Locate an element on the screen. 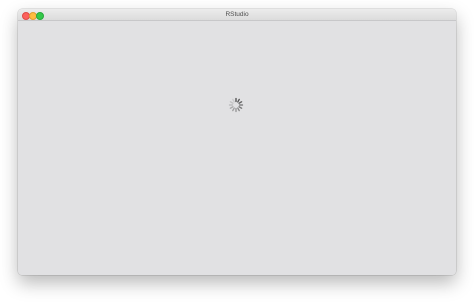 This screenshot has height=302, width=474. spinner-icon is located at coordinates (236, 105).